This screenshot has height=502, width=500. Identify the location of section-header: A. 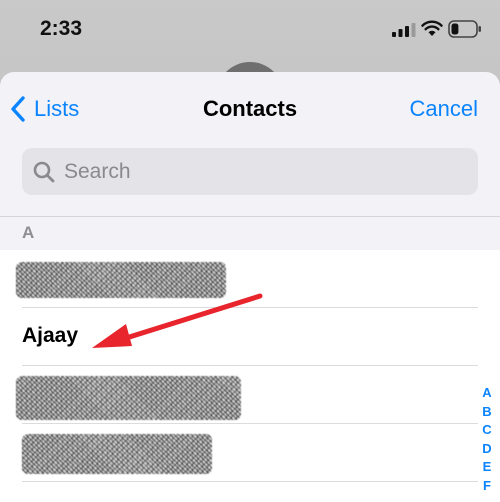
(250, 233).